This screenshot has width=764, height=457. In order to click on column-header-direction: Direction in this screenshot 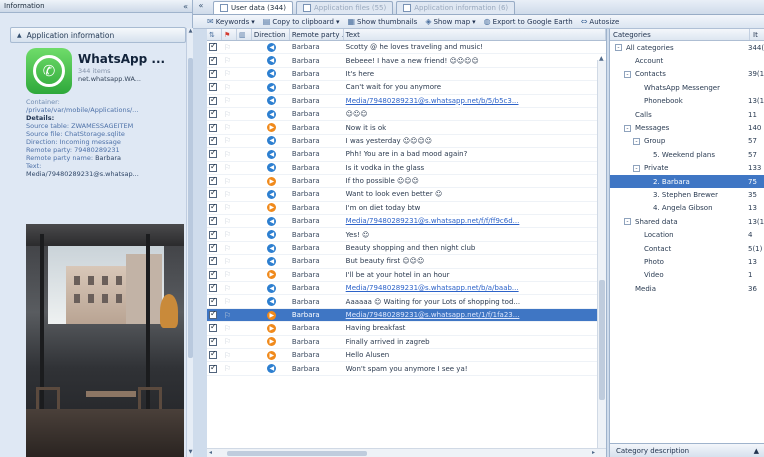, I will do `click(271, 34)`.